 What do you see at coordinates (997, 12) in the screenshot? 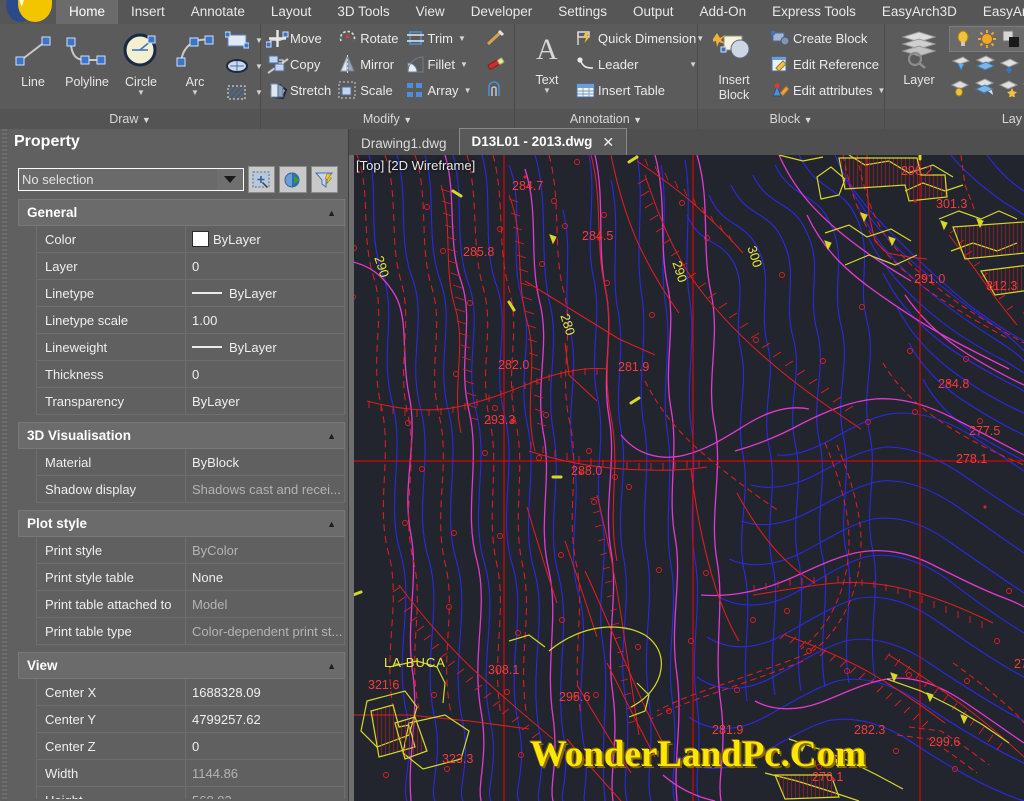
I see `ribbon-tab-easyarch-extra: EasyArch Extra` at bounding box center [997, 12].